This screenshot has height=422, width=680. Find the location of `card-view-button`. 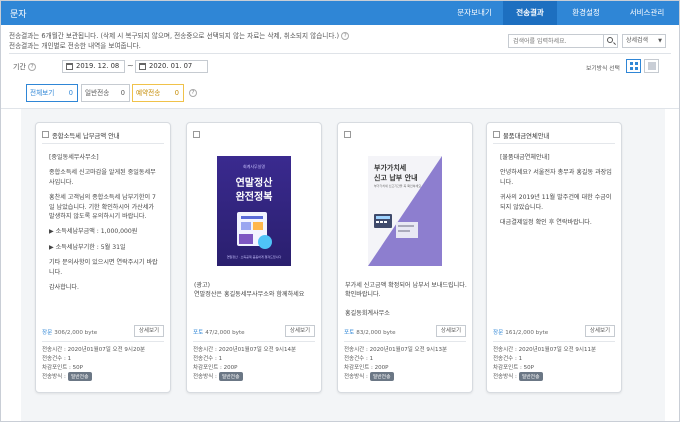

card-view-button is located at coordinates (633, 66).